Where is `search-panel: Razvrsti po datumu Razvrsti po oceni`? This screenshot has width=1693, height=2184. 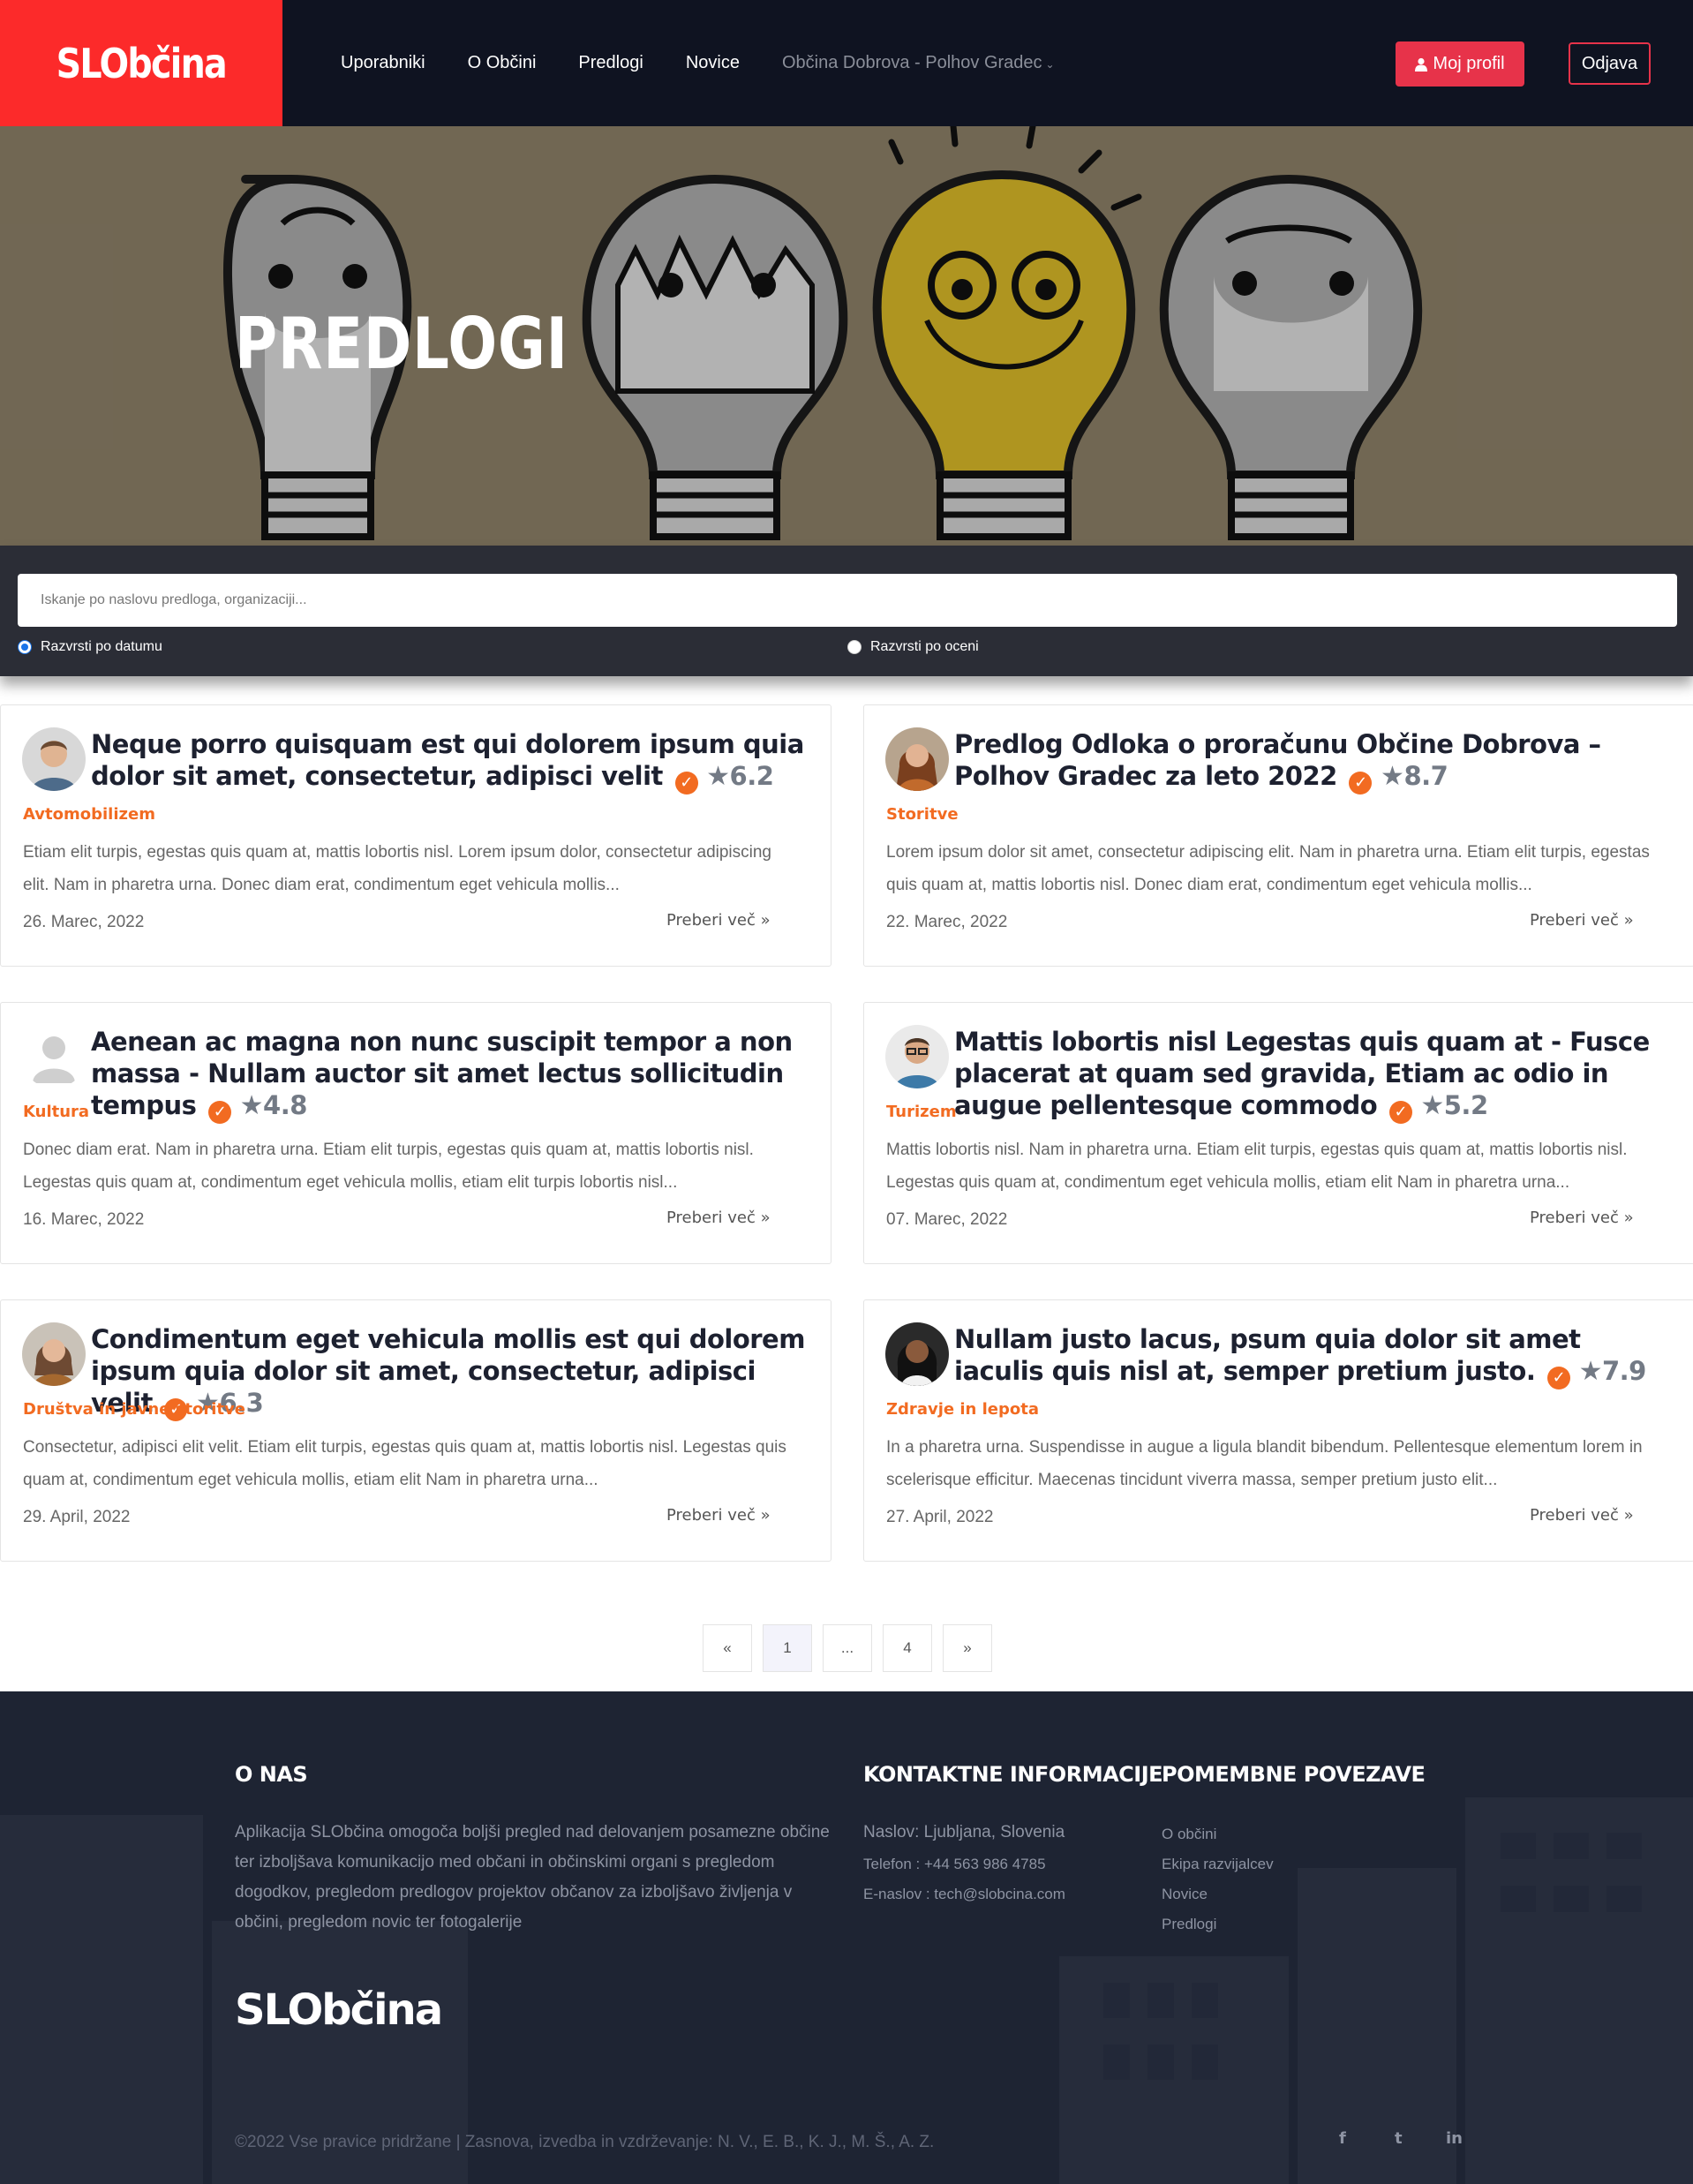
search-panel: Razvrsti po datumu Razvrsti po oceni is located at coordinates (846, 611).